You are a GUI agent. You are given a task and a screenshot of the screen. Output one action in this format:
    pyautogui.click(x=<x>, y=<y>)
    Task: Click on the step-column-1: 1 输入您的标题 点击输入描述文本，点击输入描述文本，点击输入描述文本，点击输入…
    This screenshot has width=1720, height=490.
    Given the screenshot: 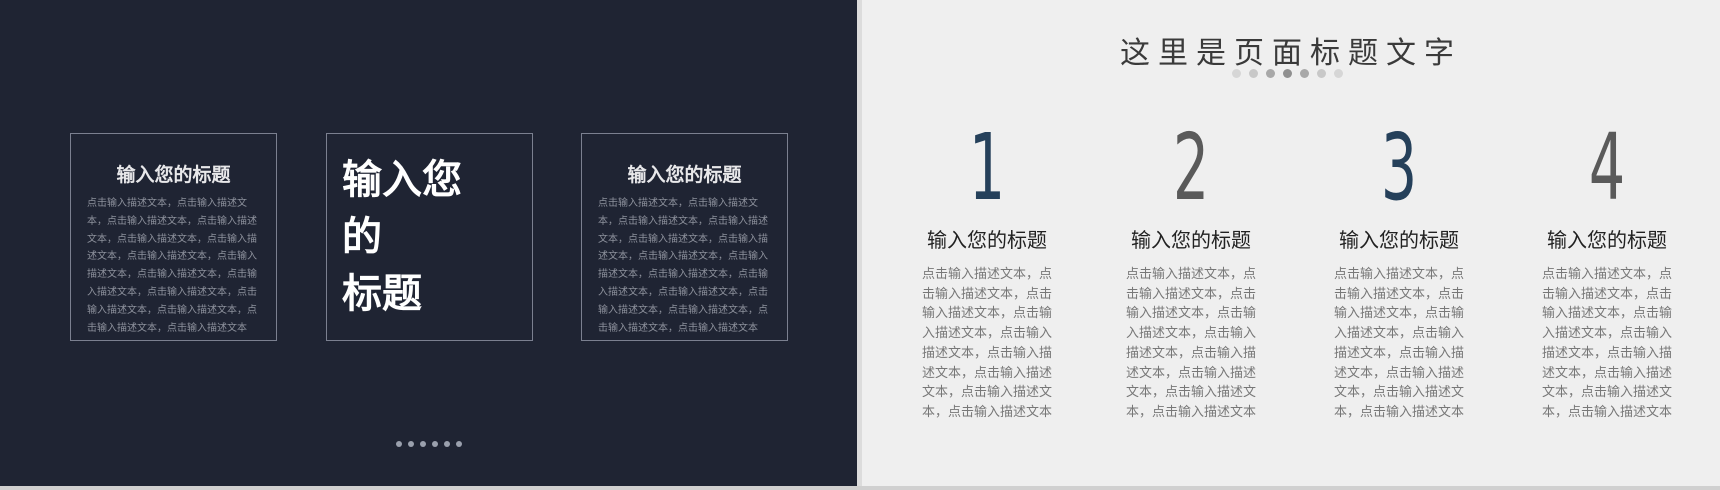 What is the action you would take?
    pyautogui.click(x=987, y=271)
    